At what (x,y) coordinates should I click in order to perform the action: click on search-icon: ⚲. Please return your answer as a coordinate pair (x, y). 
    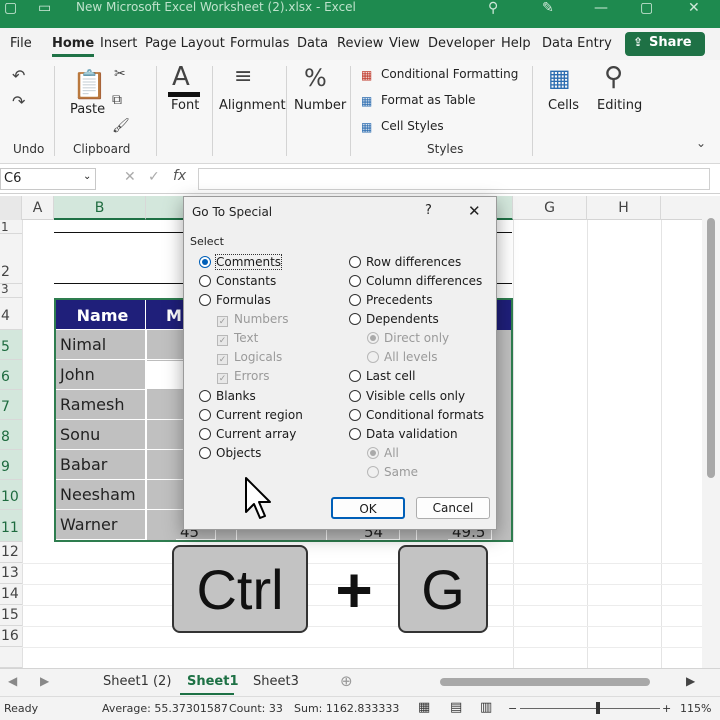
    Looking at the image, I should click on (493, 8).